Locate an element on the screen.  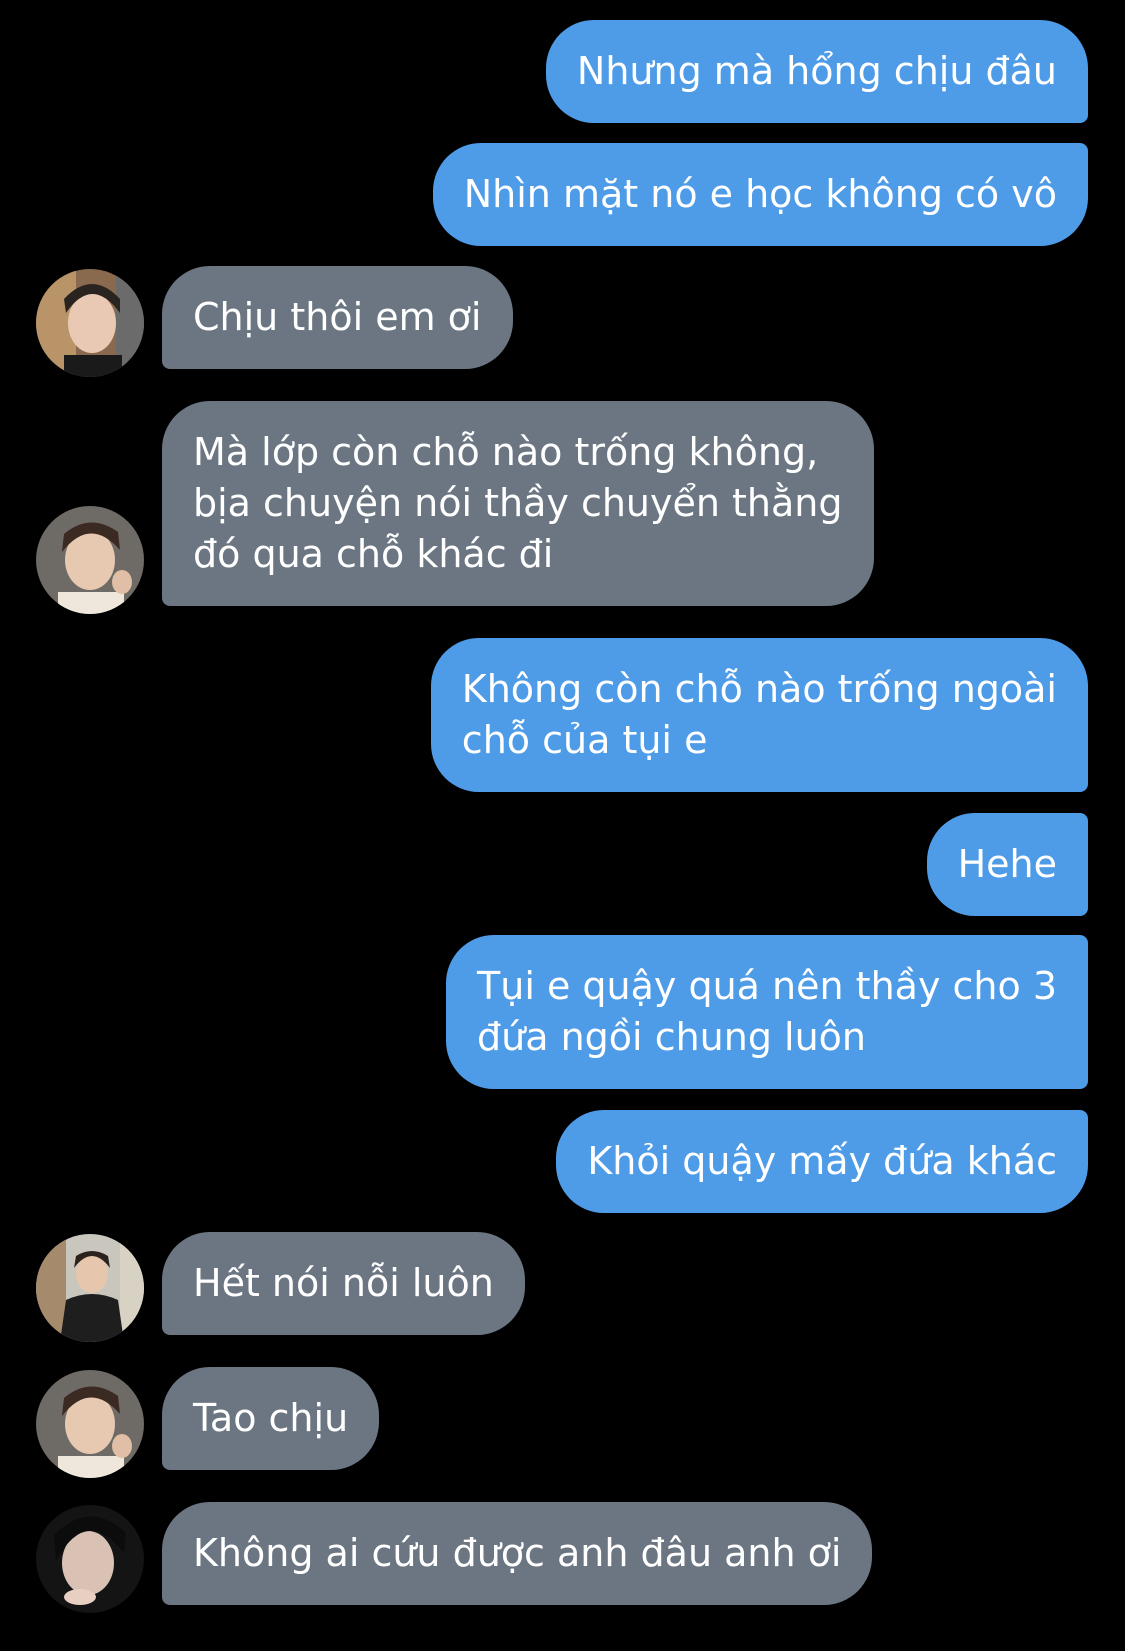
message-text: Khỏi quậy mấy đứa khác is located at coordinates (822, 1161).